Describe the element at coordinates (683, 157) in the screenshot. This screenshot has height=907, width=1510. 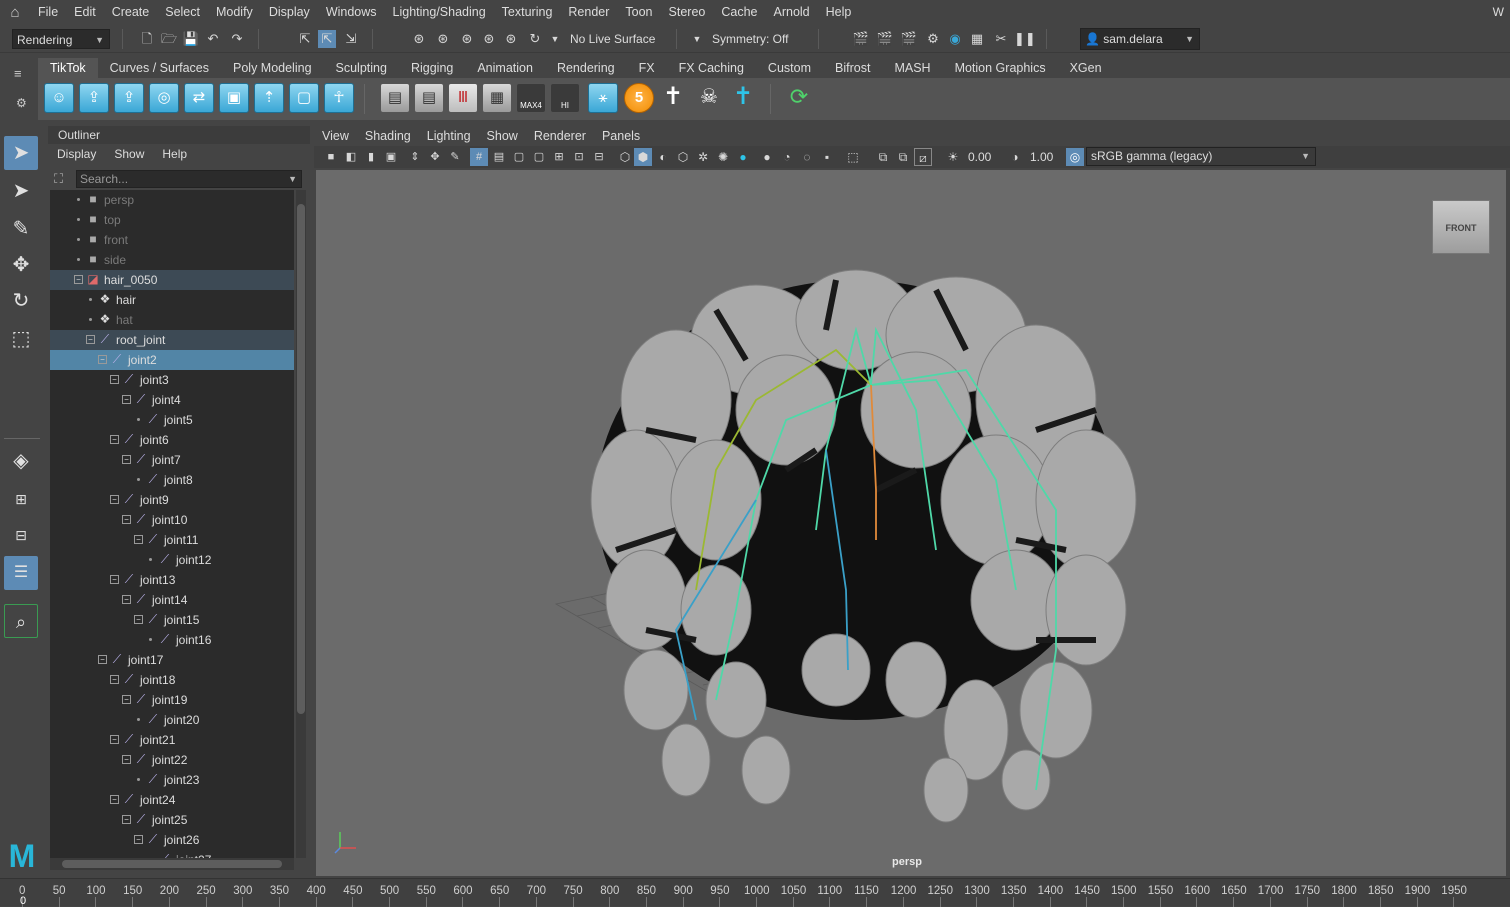
I see `wireframe-on-shaded-icon: ⬡` at that location.